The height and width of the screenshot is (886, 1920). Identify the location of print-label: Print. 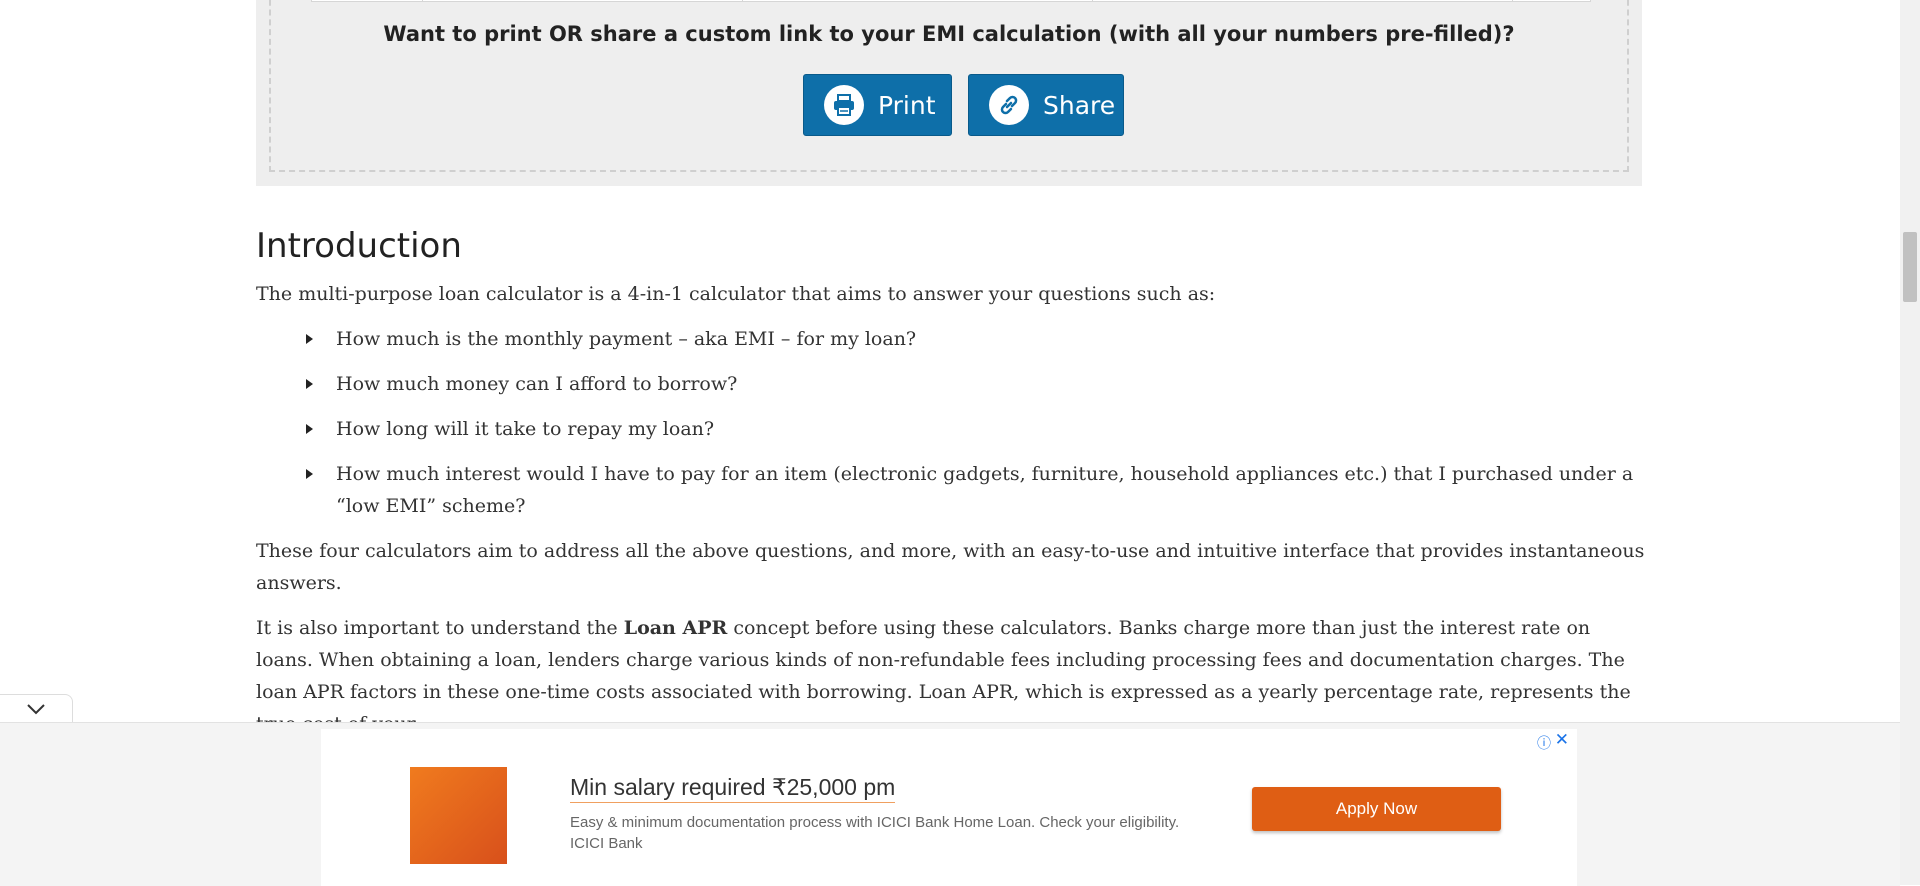
(907, 105).